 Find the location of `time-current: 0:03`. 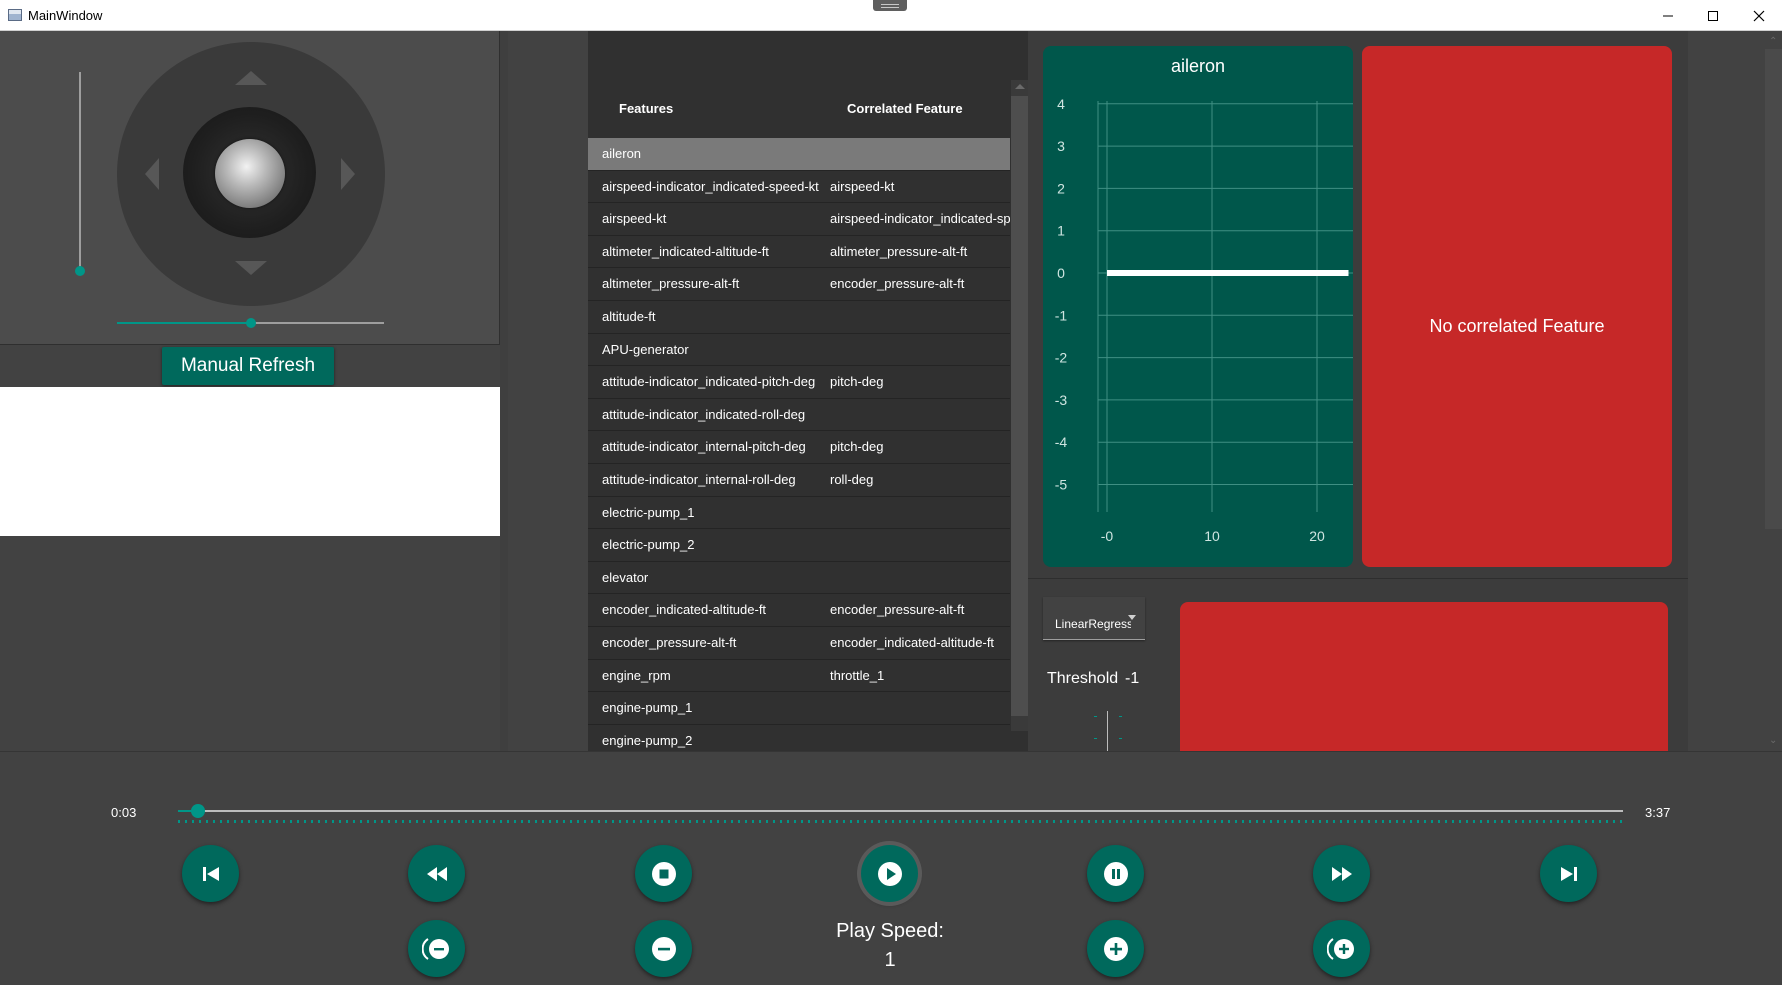

time-current: 0:03 is located at coordinates (124, 812).